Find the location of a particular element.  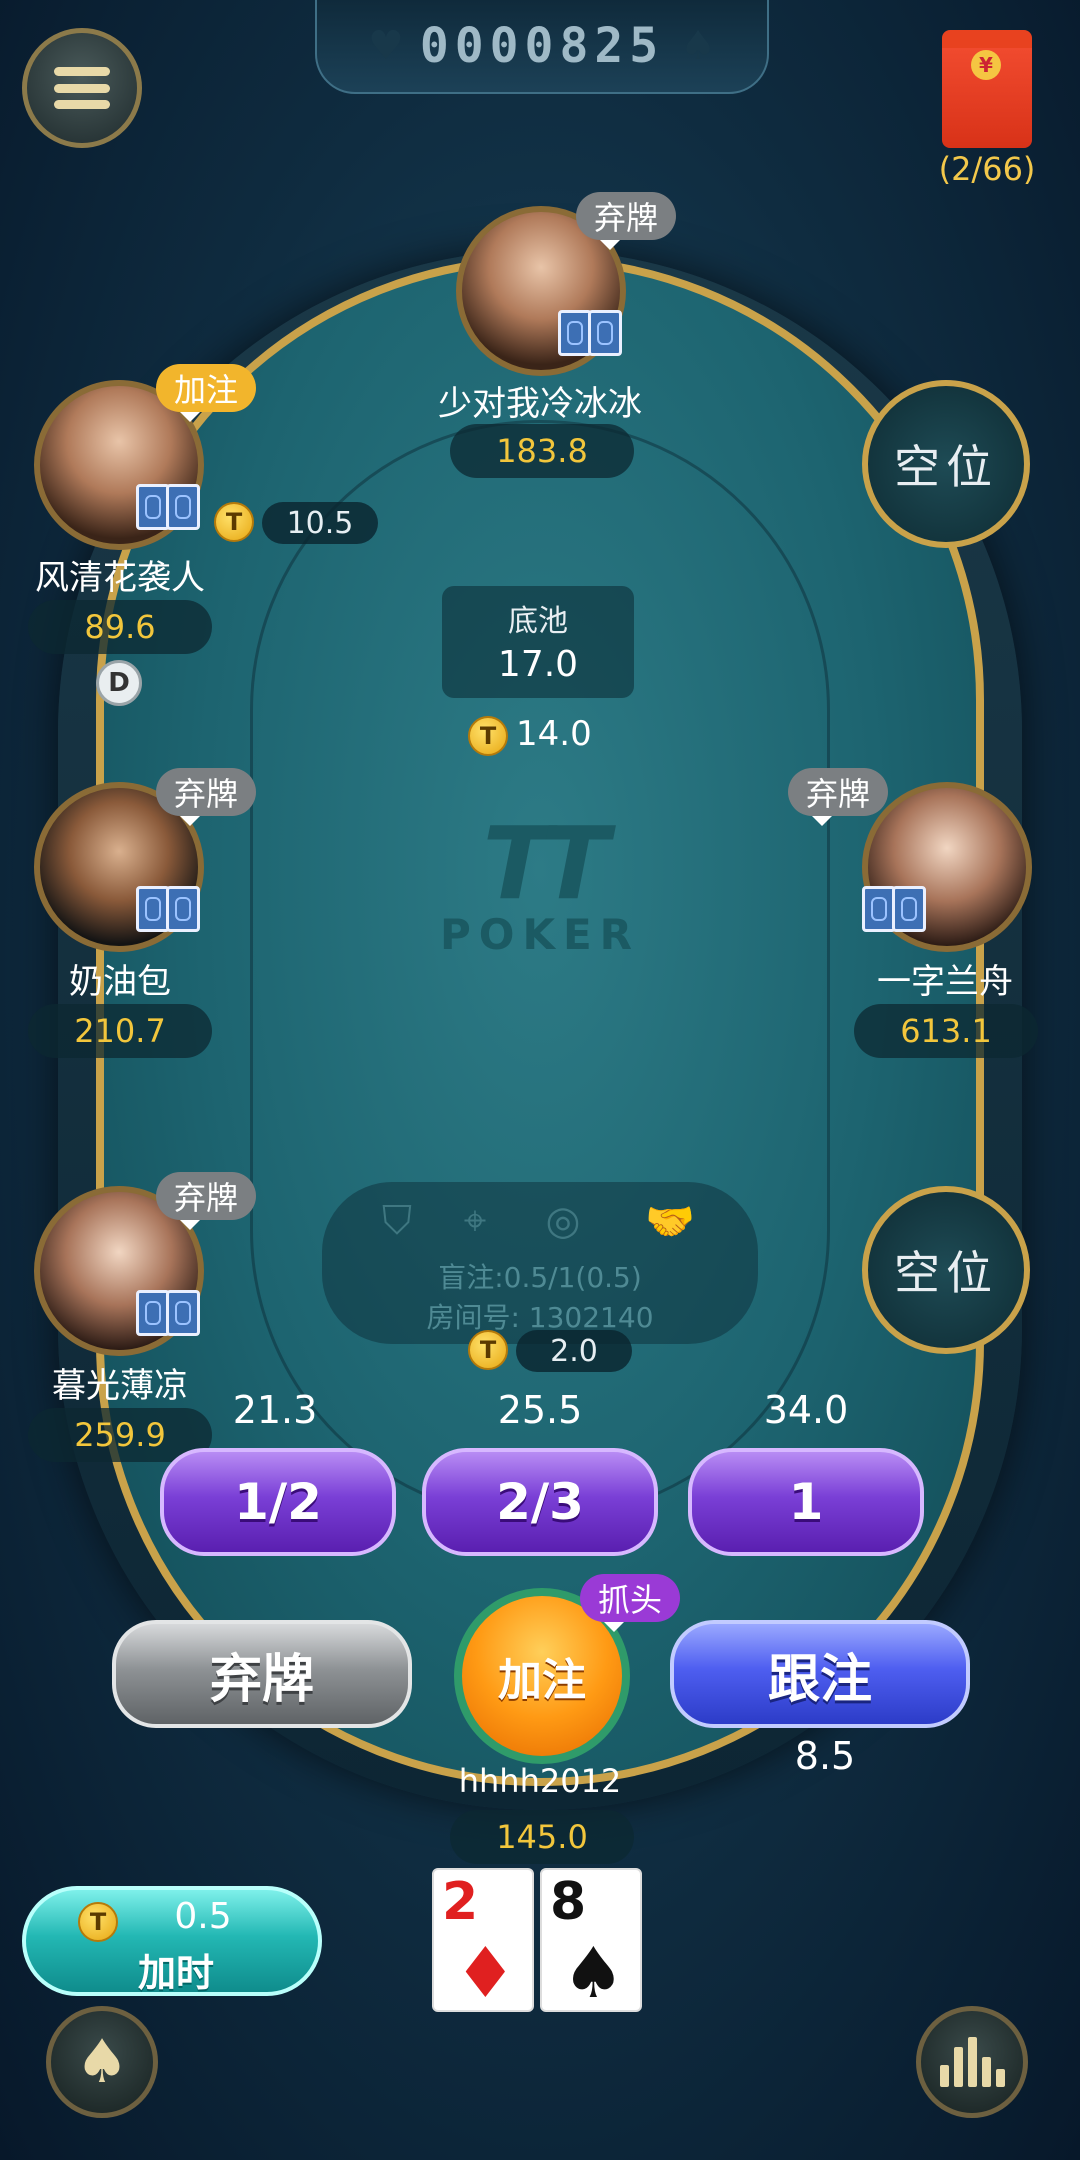

room-counter-panel: ♥ 0000825 ♠ is located at coordinates (542, 47).